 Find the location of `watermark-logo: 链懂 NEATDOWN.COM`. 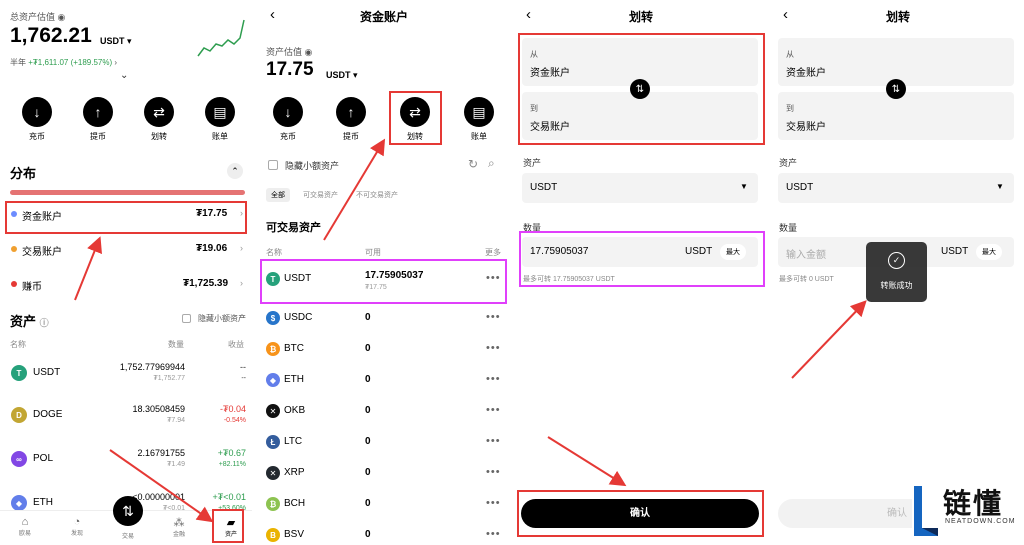

watermark-logo: 链懂 NEATDOWN.COM is located at coordinates (968, 510).